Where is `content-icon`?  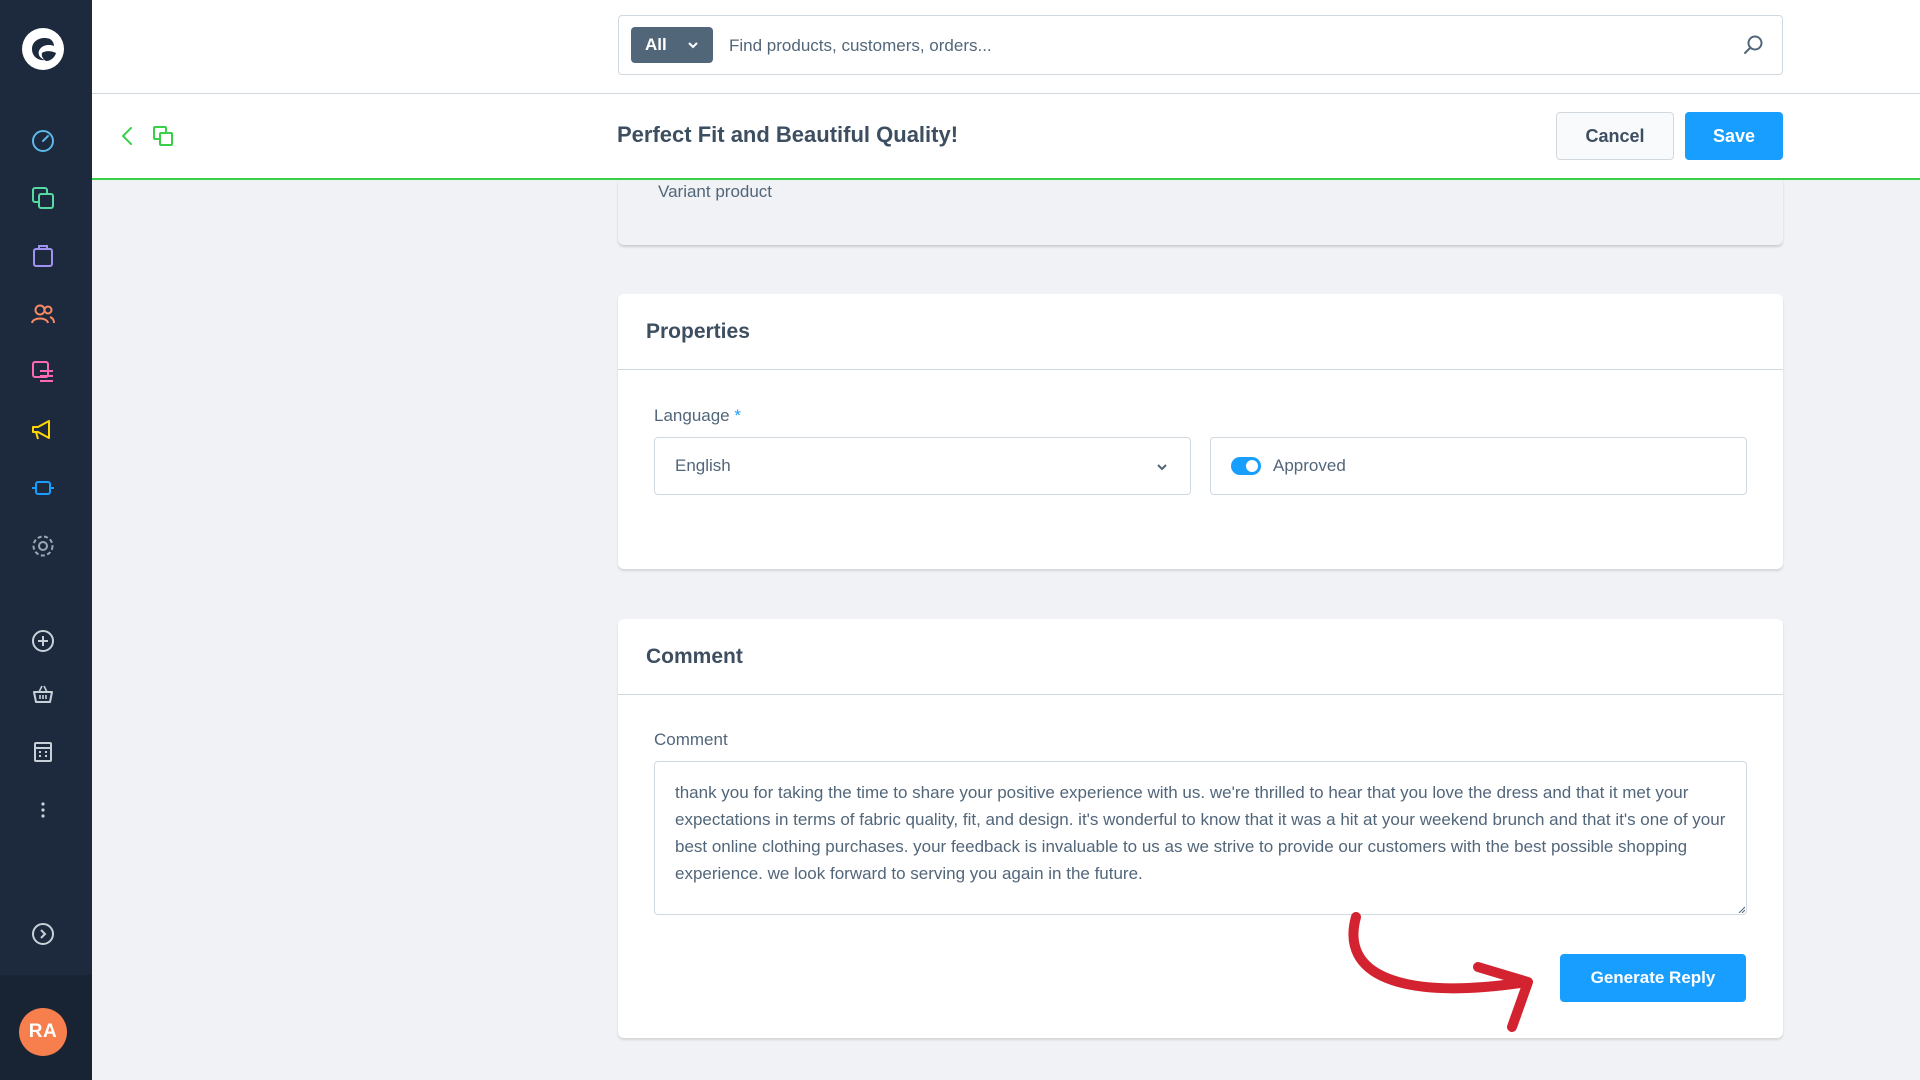
content-icon is located at coordinates (43, 372).